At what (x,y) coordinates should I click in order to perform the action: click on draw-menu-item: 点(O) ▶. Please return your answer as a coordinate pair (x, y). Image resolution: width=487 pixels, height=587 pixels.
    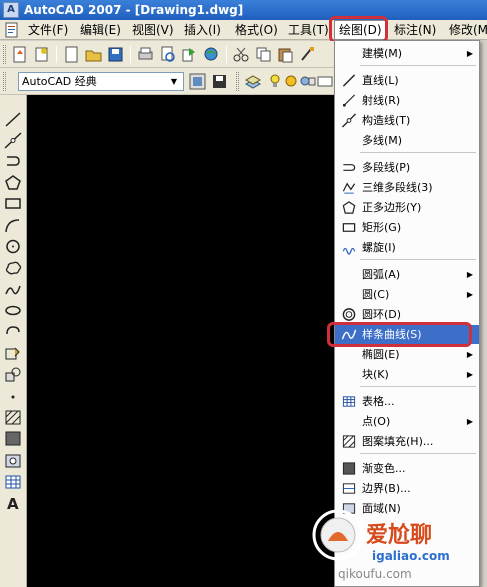
    Looking at the image, I should click on (407, 421).